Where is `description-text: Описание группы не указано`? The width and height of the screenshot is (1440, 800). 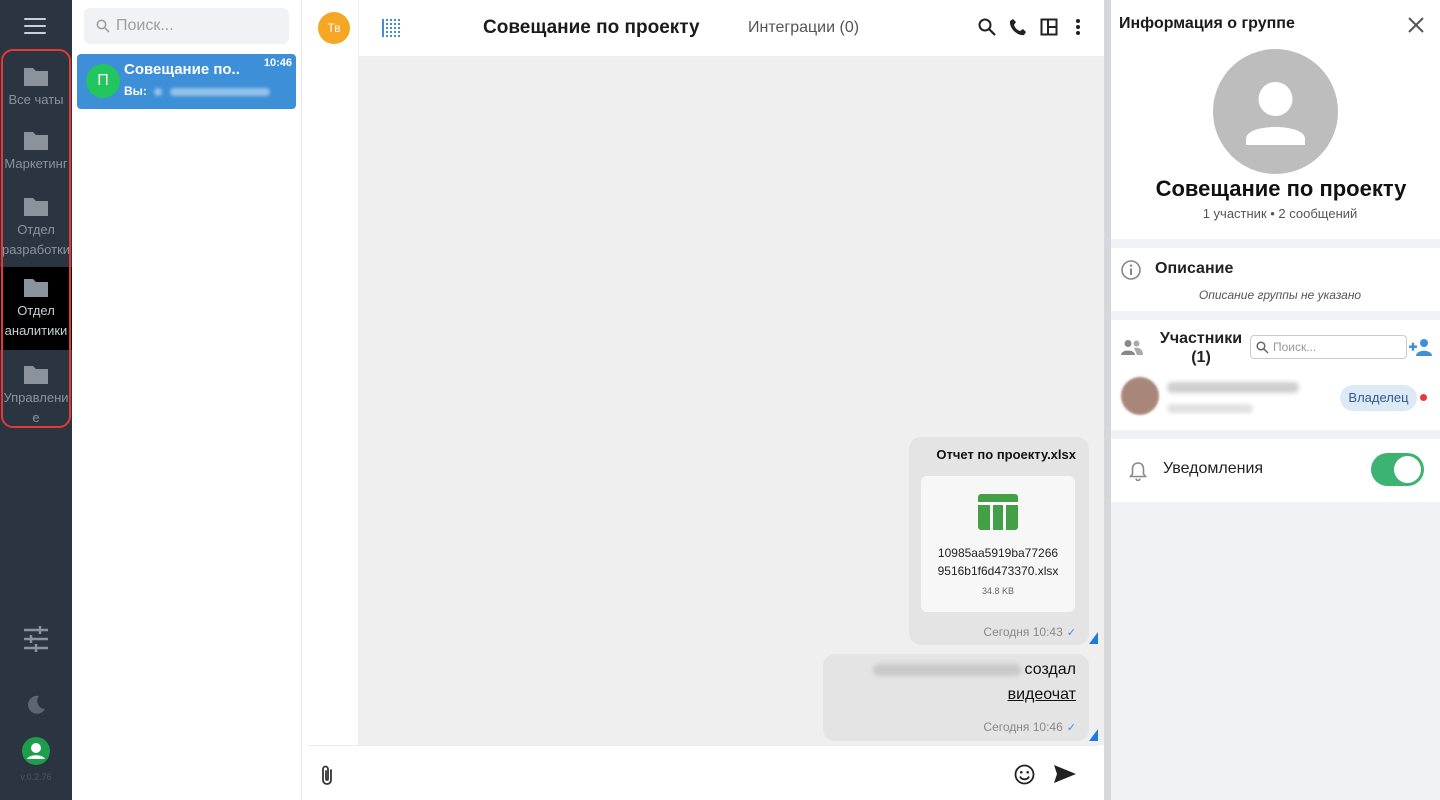
description-text: Описание группы не указано is located at coordinates (1280, 295).